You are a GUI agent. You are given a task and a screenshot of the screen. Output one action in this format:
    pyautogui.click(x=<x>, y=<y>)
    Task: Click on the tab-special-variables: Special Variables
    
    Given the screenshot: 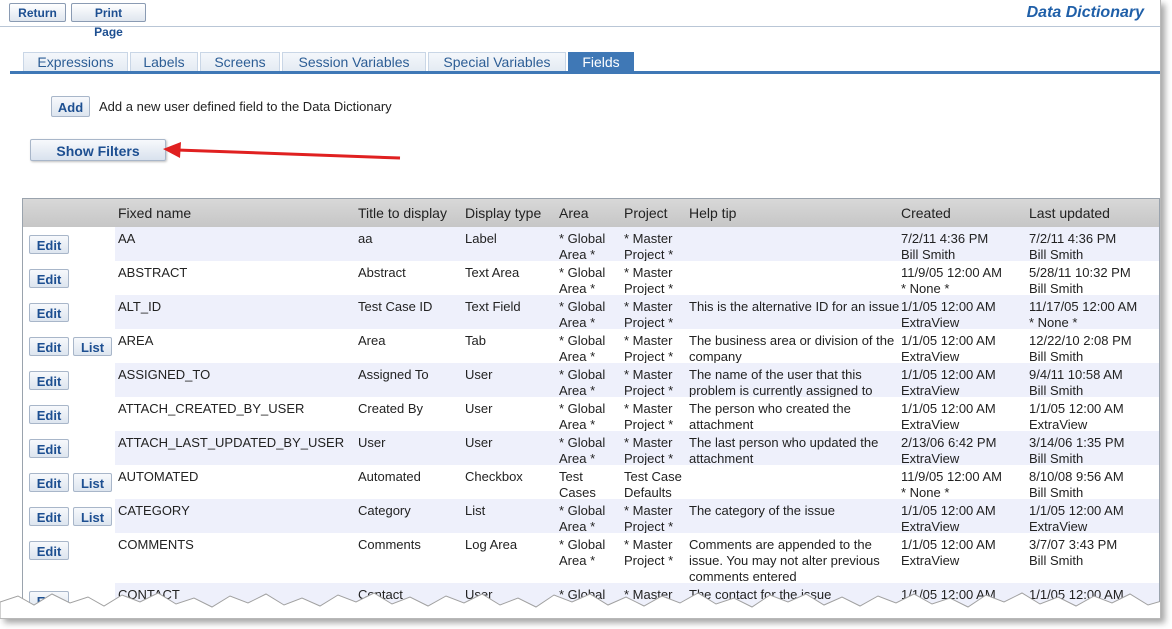 What is the action you would take?
    pyautogui.click(x=497, y=61)
    